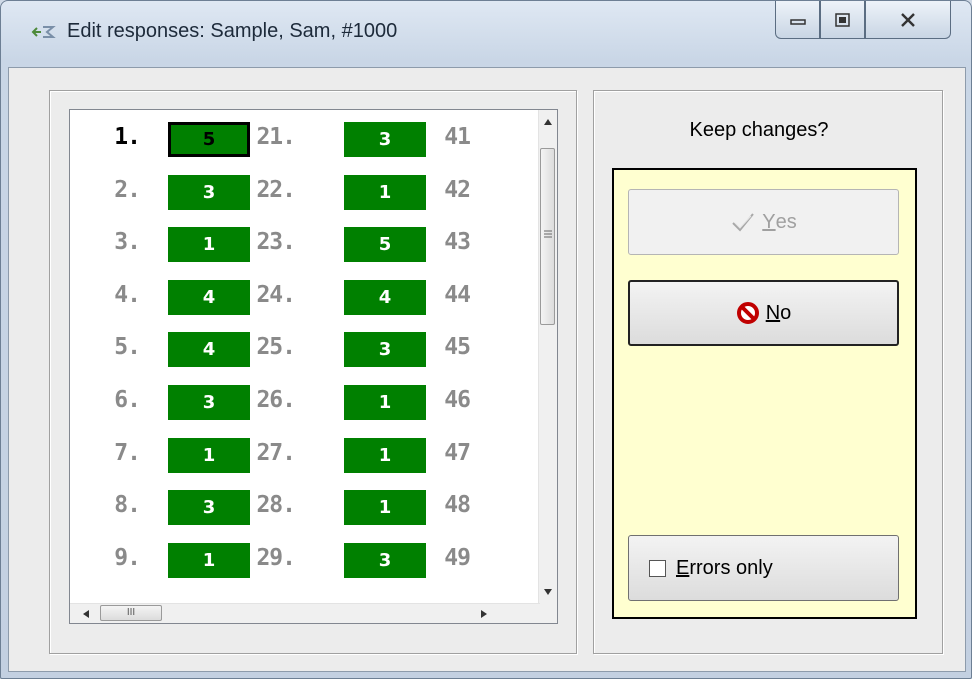  What do you see at coordinates (457, 557) in the screenshot?
I see `item-number: 49` at bounding box center [457, 557].